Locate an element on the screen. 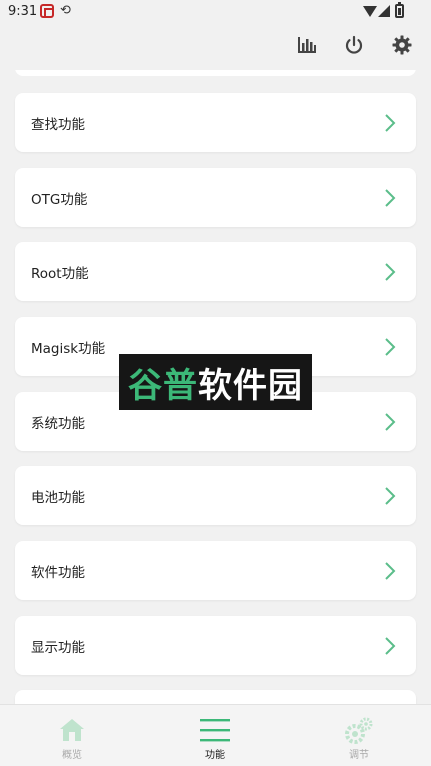  battery-icon is located at coordinates (399, 10).